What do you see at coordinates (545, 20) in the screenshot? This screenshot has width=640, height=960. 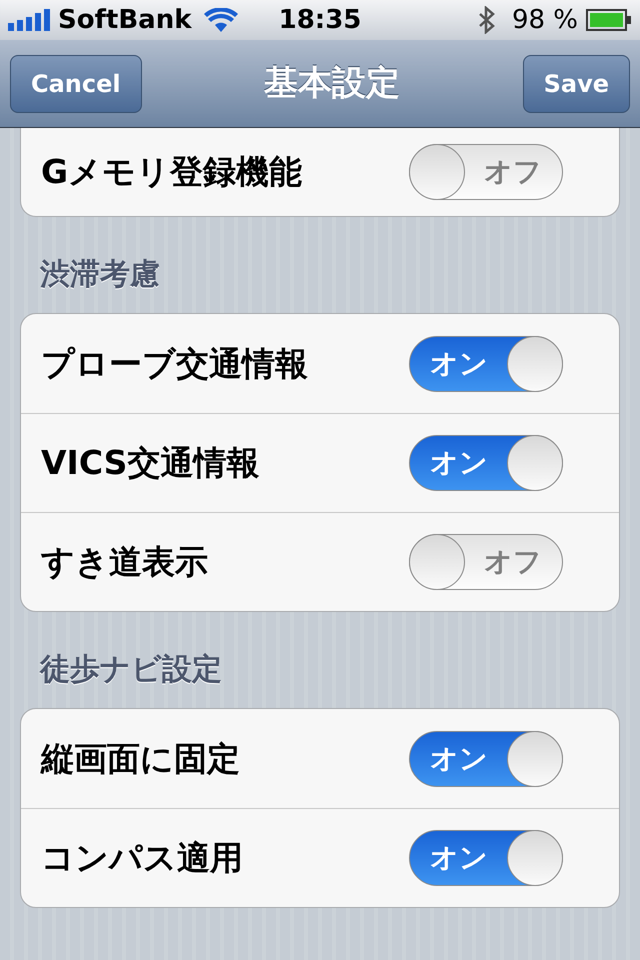 I see `battery-percent: 98 %` at bounding box center [545, 20].